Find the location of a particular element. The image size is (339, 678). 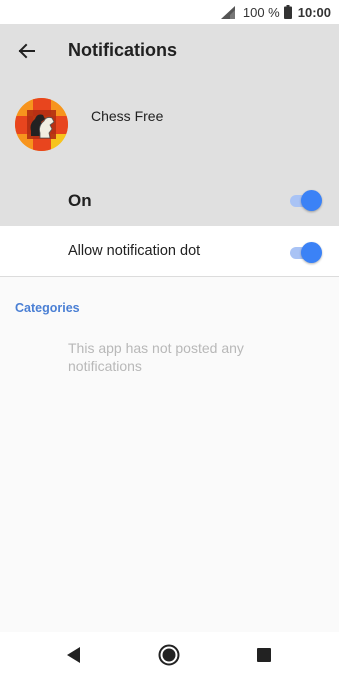

nav-back-button is located at coordinates (74, 655).